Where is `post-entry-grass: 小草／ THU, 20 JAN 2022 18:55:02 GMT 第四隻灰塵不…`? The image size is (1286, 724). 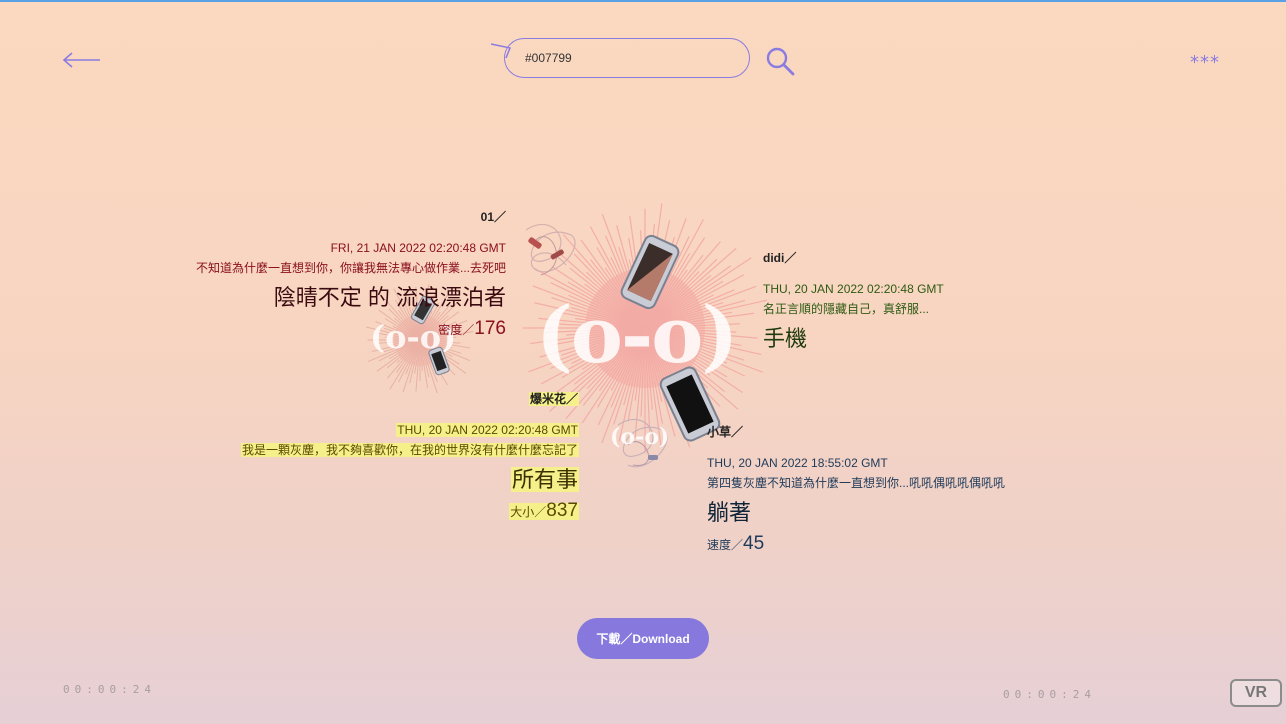 post-entry-grass: 小草／ THU, 20 JAN 2022 18:55:02 GMT 第四隻灰塵不… is located at coordinates (872, 489).